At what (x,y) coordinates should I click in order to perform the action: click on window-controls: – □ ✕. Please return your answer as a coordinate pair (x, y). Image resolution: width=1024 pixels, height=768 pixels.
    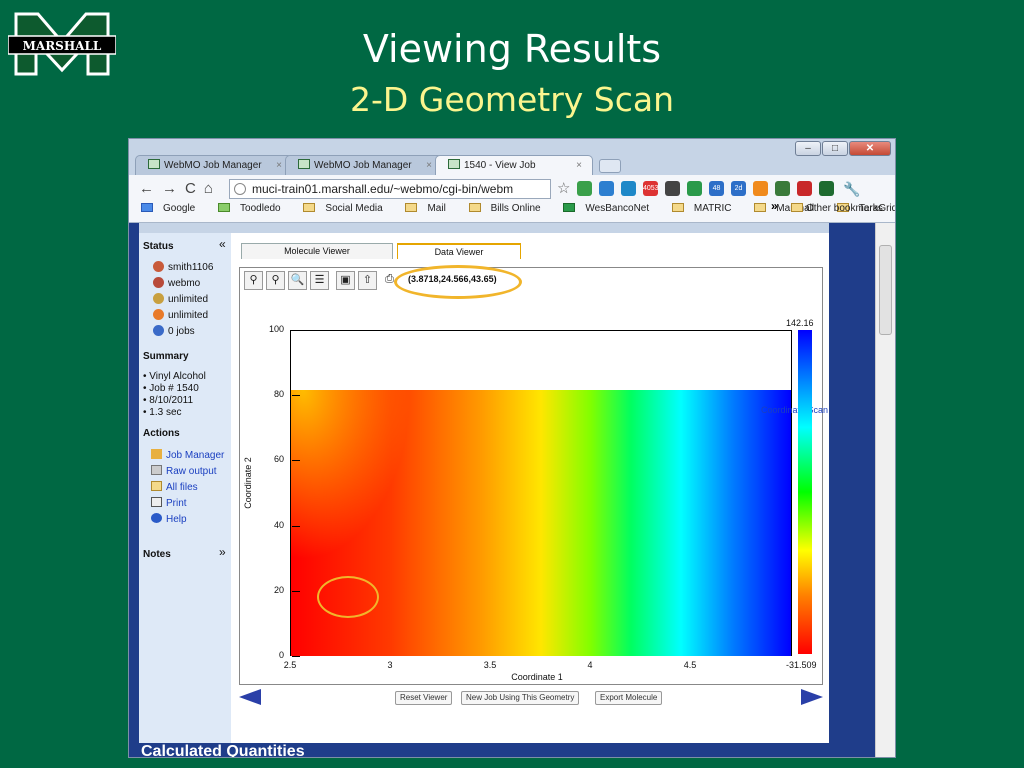
    Looking at the image, I should click on (843, 148).